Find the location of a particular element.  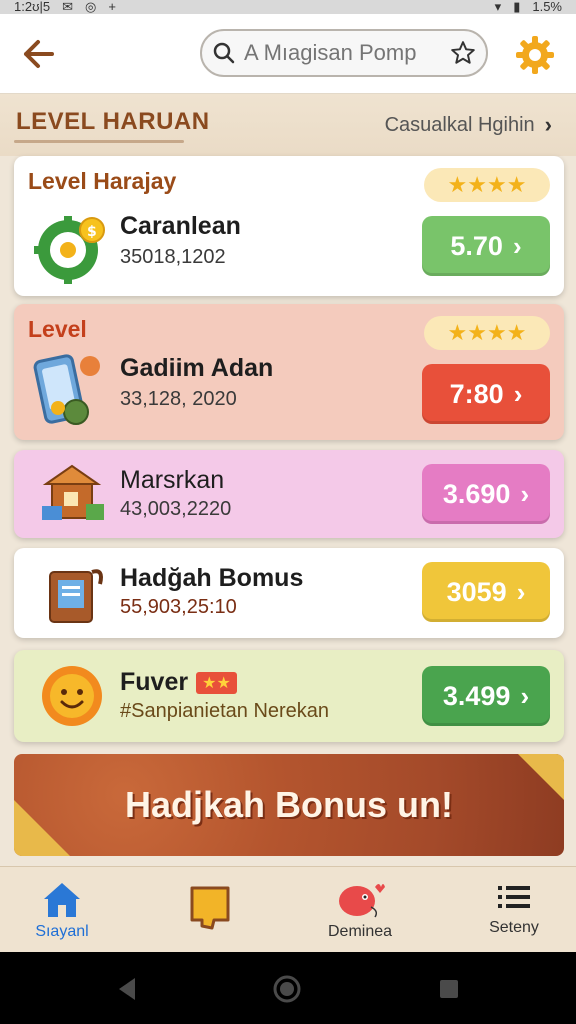

circle-home-icon is located at coordinates (287, 989).